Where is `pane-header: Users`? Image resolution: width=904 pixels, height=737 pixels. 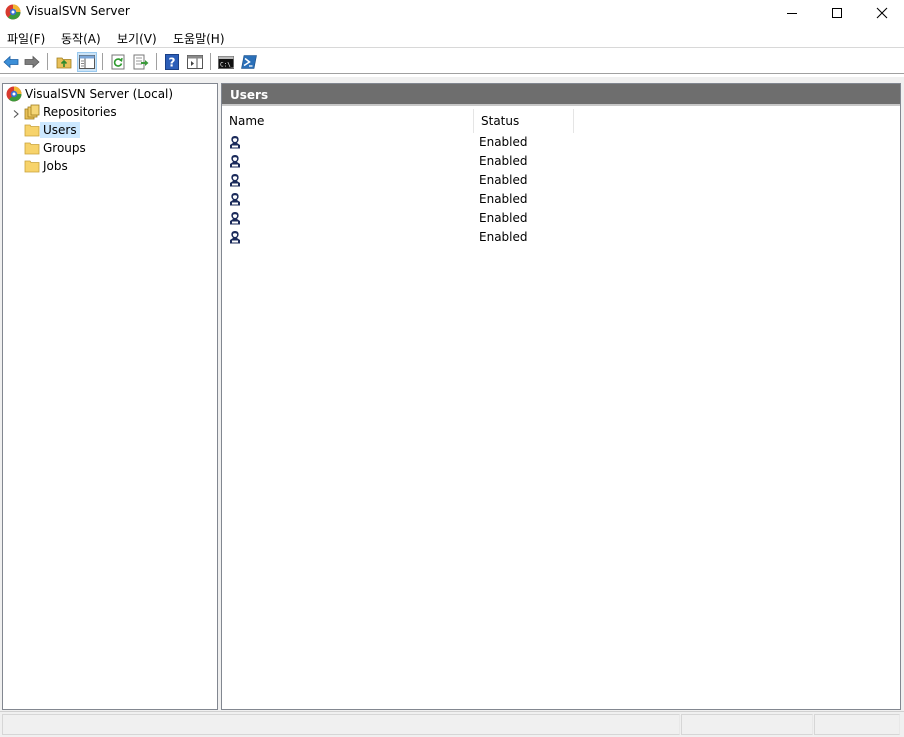
pane-header: Users is located at coordinates (561, 95).